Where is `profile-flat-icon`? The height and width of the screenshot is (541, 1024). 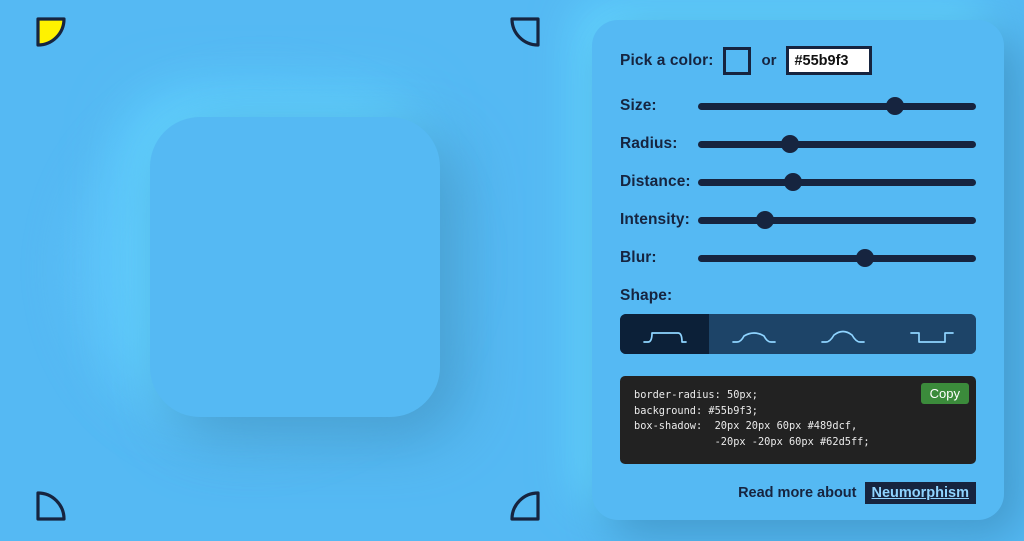
profile-flat-icon is located at coordinates (664, 337).